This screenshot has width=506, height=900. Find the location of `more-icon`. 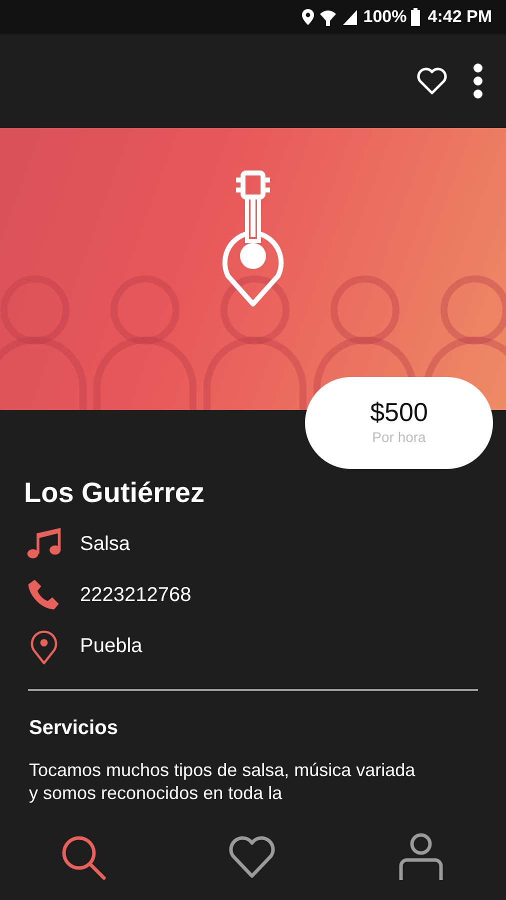

more-icon is located at coordinates (478, 81).